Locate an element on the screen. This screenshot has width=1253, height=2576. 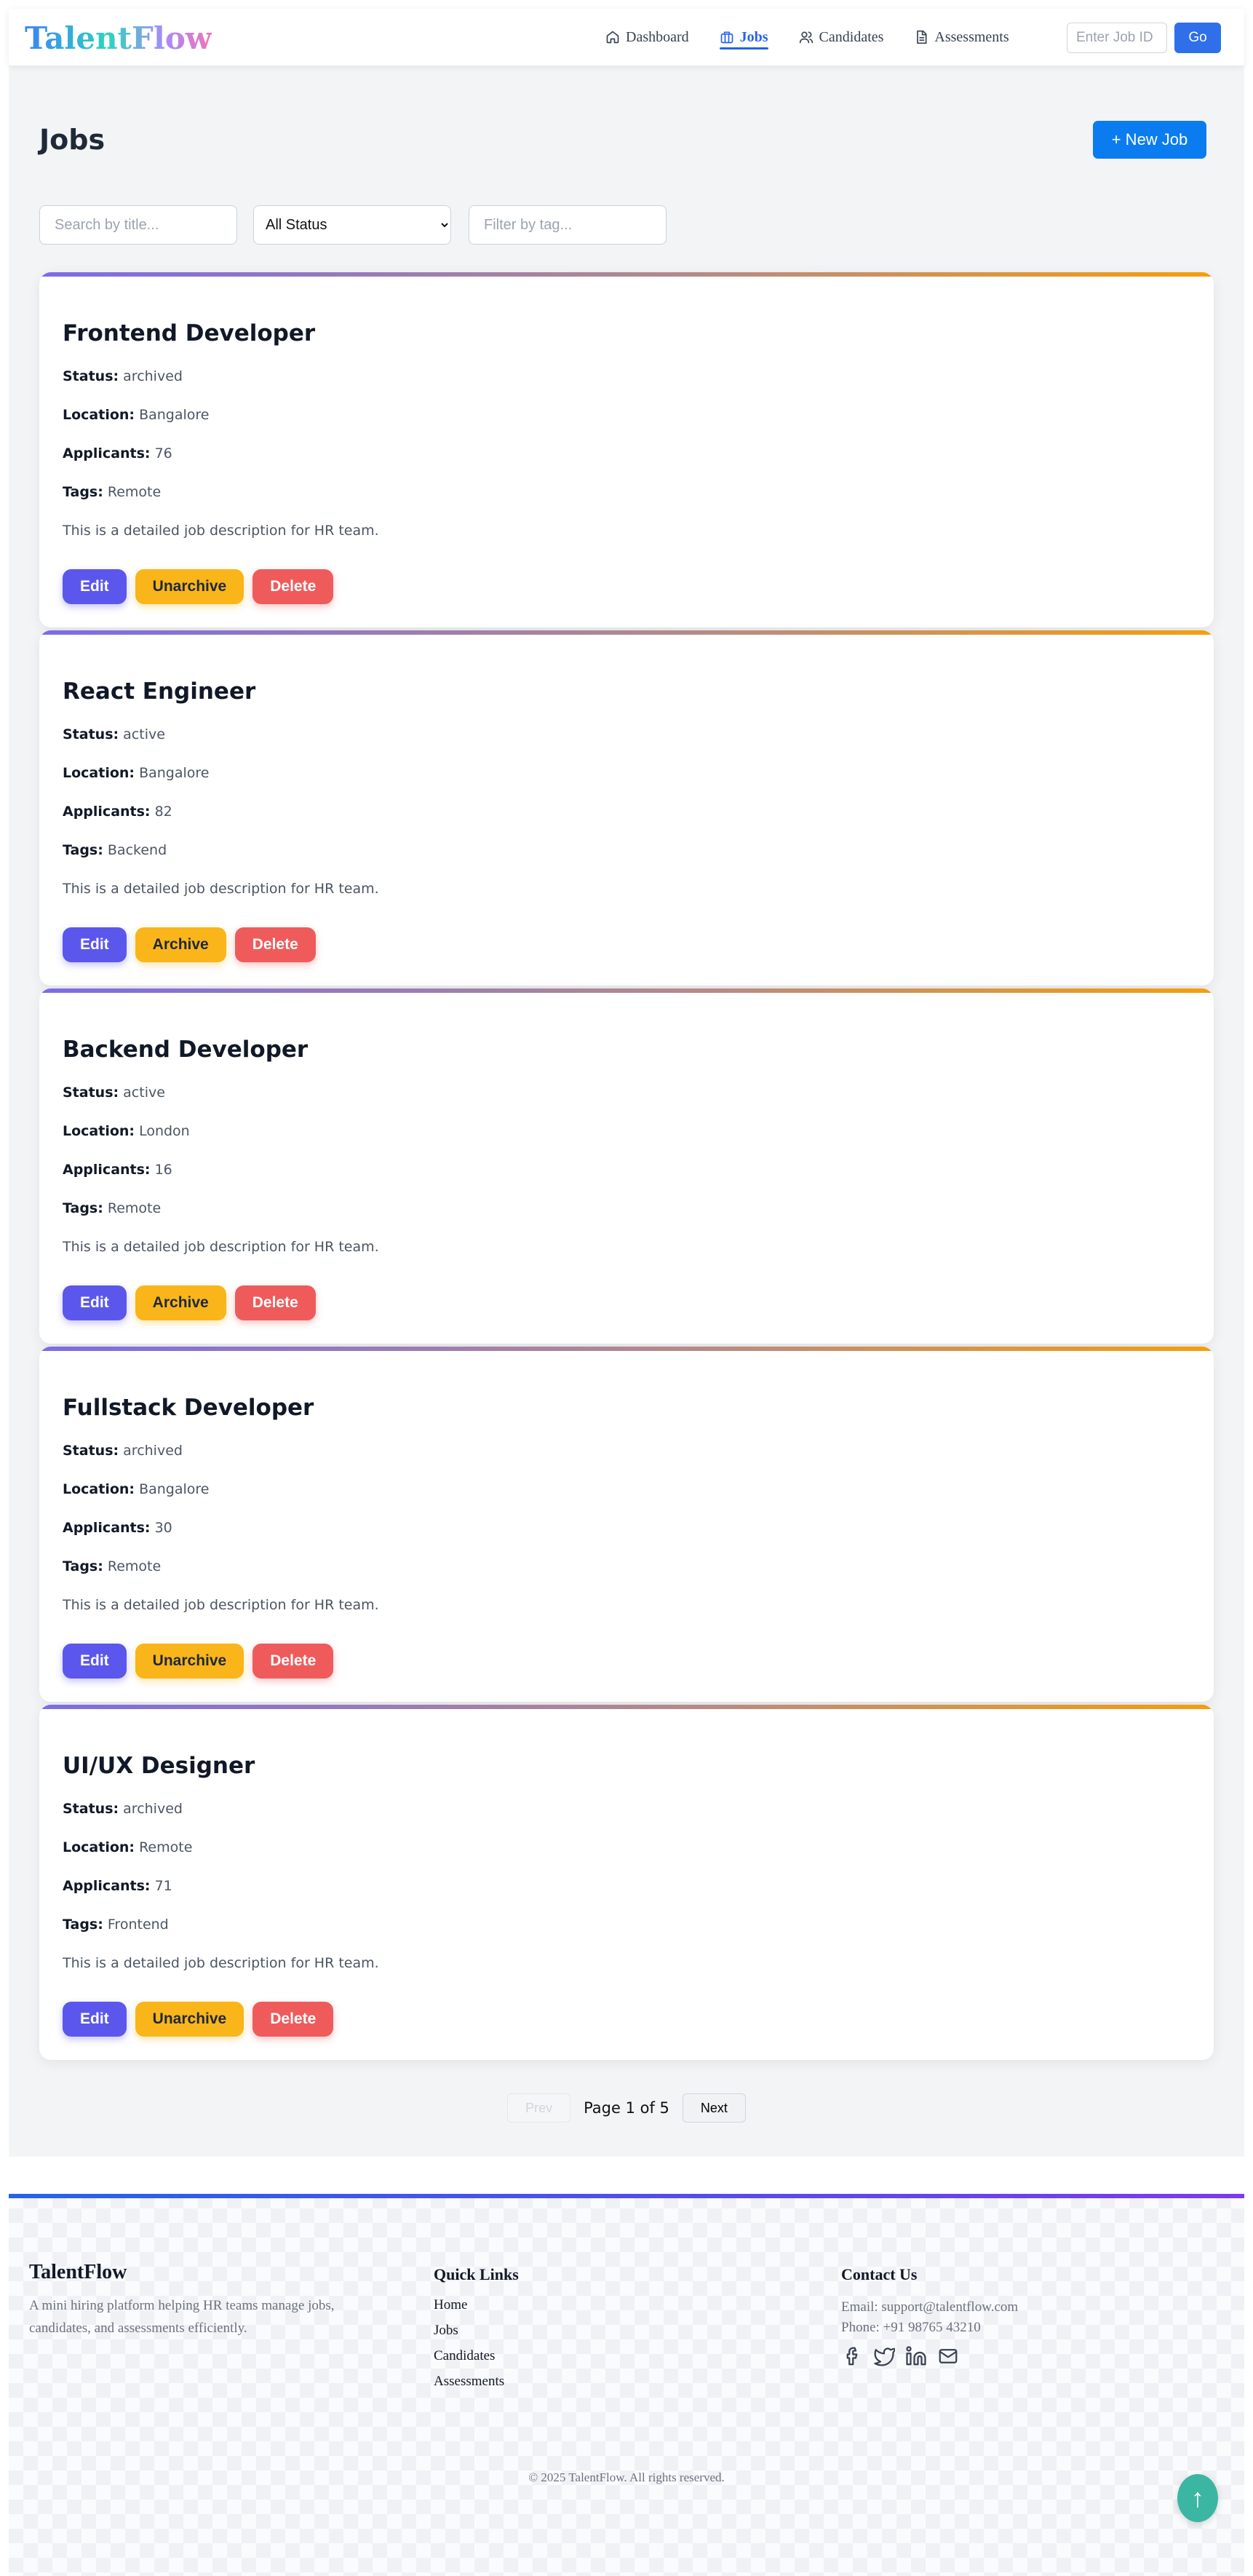
applicants-value: 82 is located at coordinates (163, 812).